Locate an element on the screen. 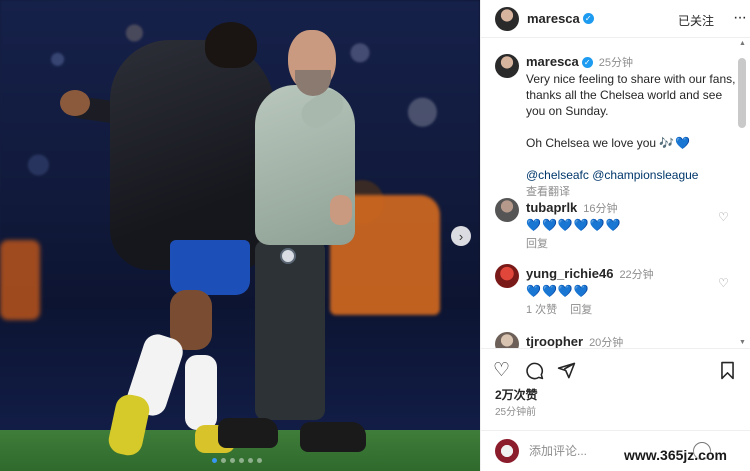 Image resolution: width=750 pixels, height=471 pixels. scroll-up-arrow-icon: ▲ is located at coordinates (742, 43).